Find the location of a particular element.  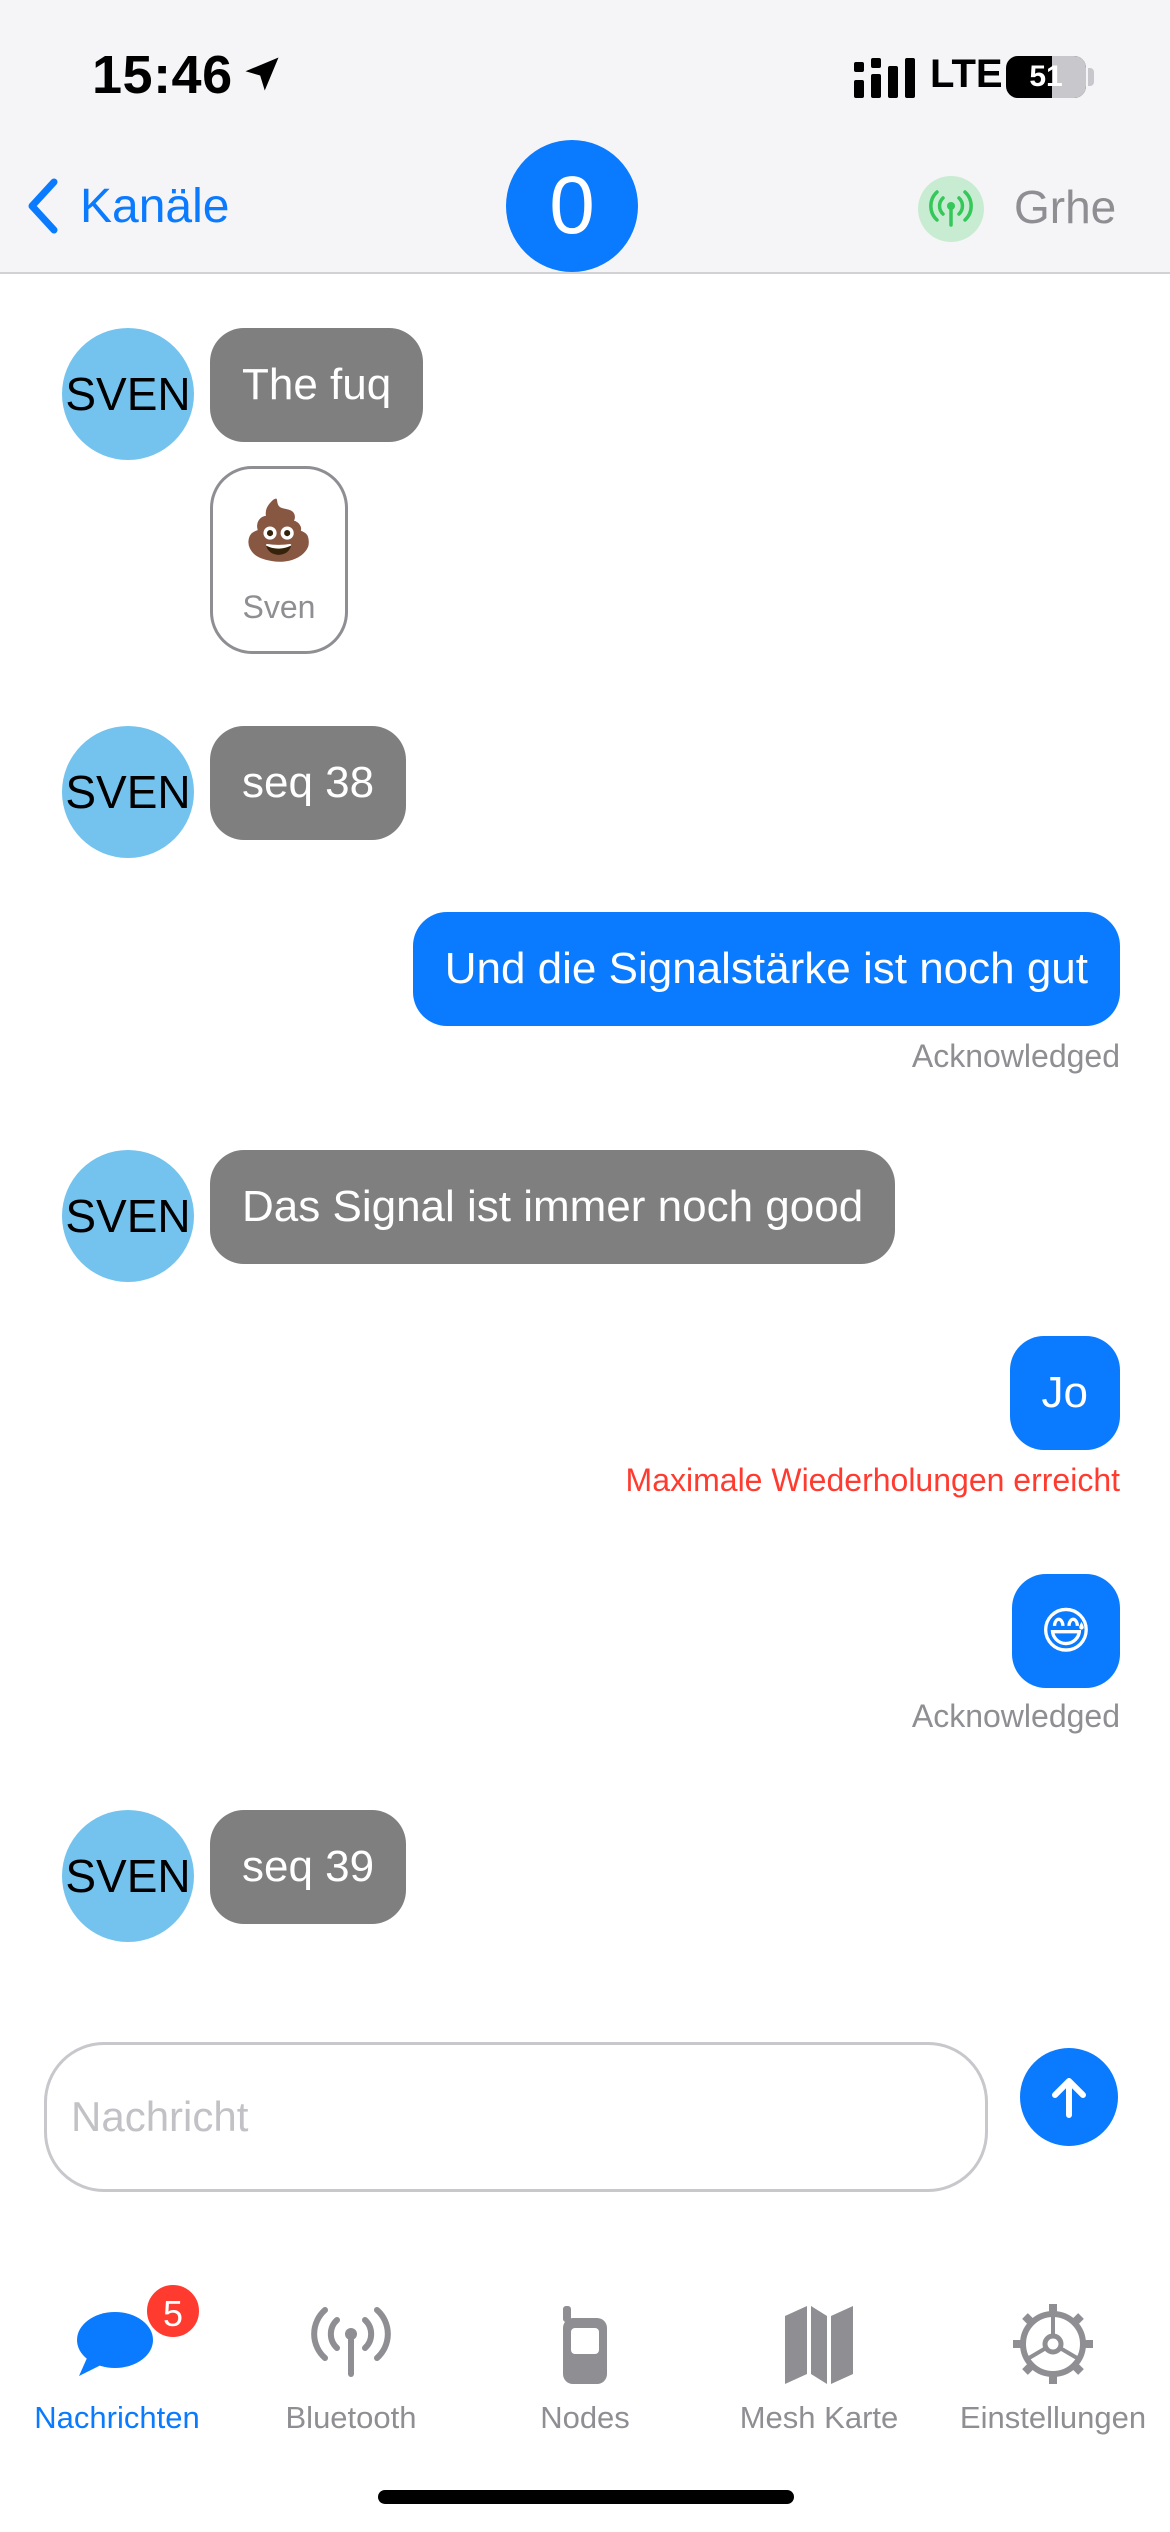

message-input is located at coordinates (516, 2117).